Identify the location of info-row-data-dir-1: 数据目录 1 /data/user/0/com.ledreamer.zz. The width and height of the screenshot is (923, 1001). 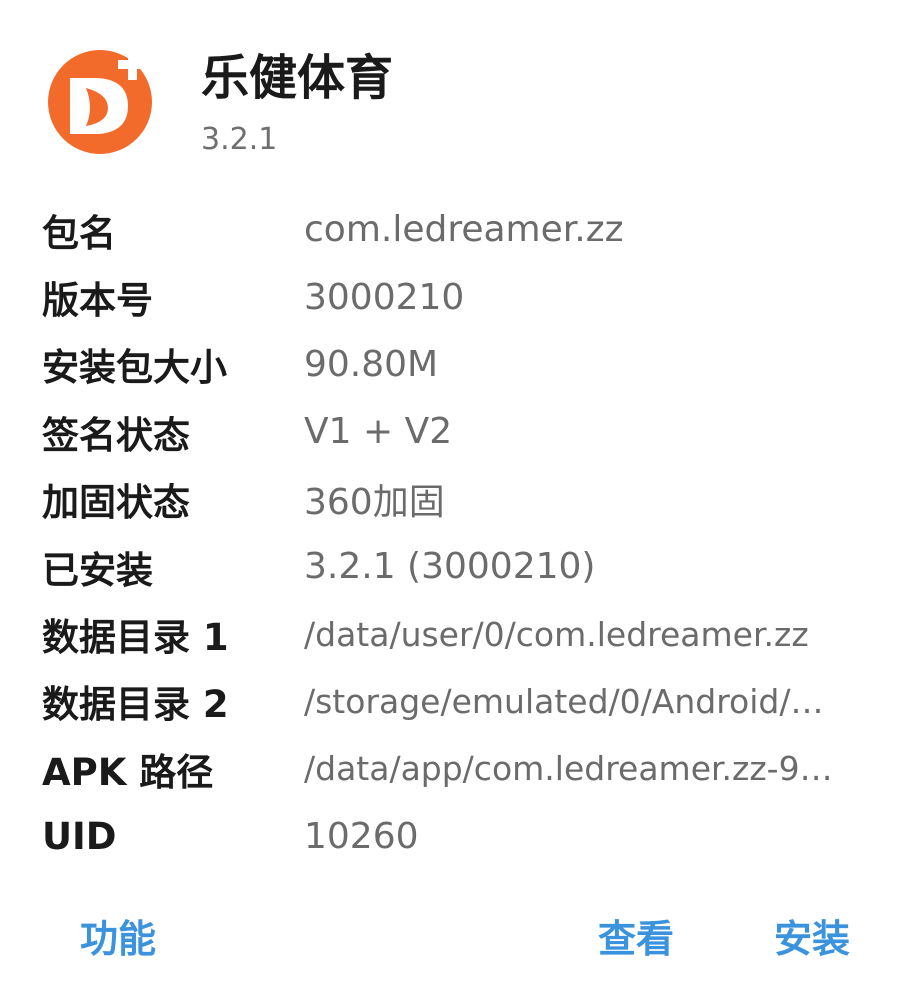
(472, 633).